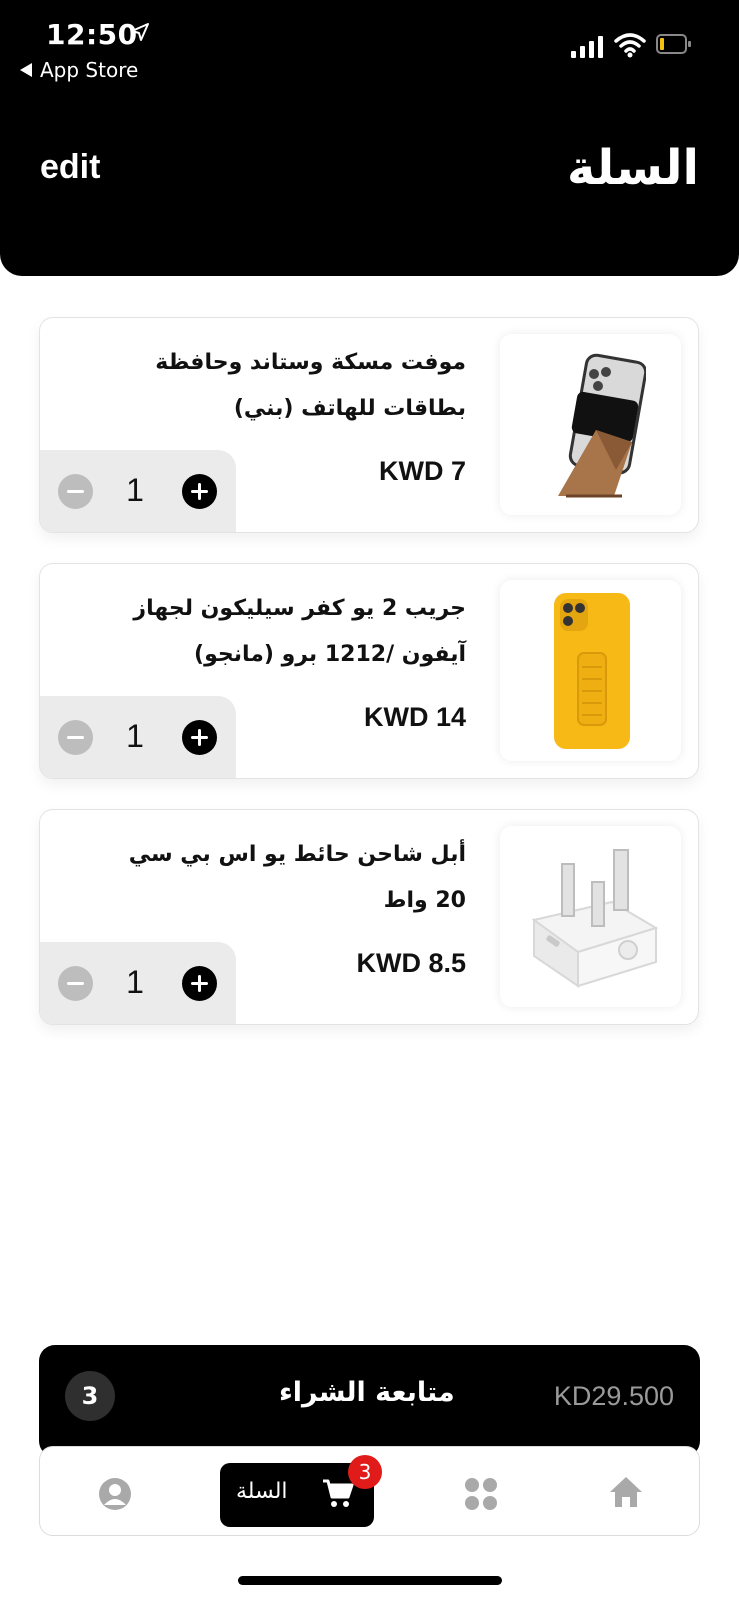 The width and height of the screenshot is (739, 1600). What do you see at coordinates (626, 1492) in the screenshot?
I see `home-icon` at bounding box center [626, 1492].